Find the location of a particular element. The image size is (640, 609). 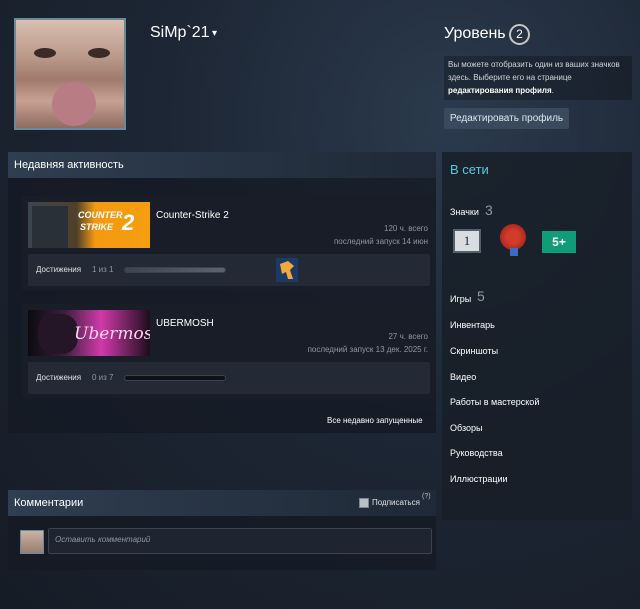

counter-strike-2-capsule: COUNTER STRIKE 2 is located at coordinates (89, 225).